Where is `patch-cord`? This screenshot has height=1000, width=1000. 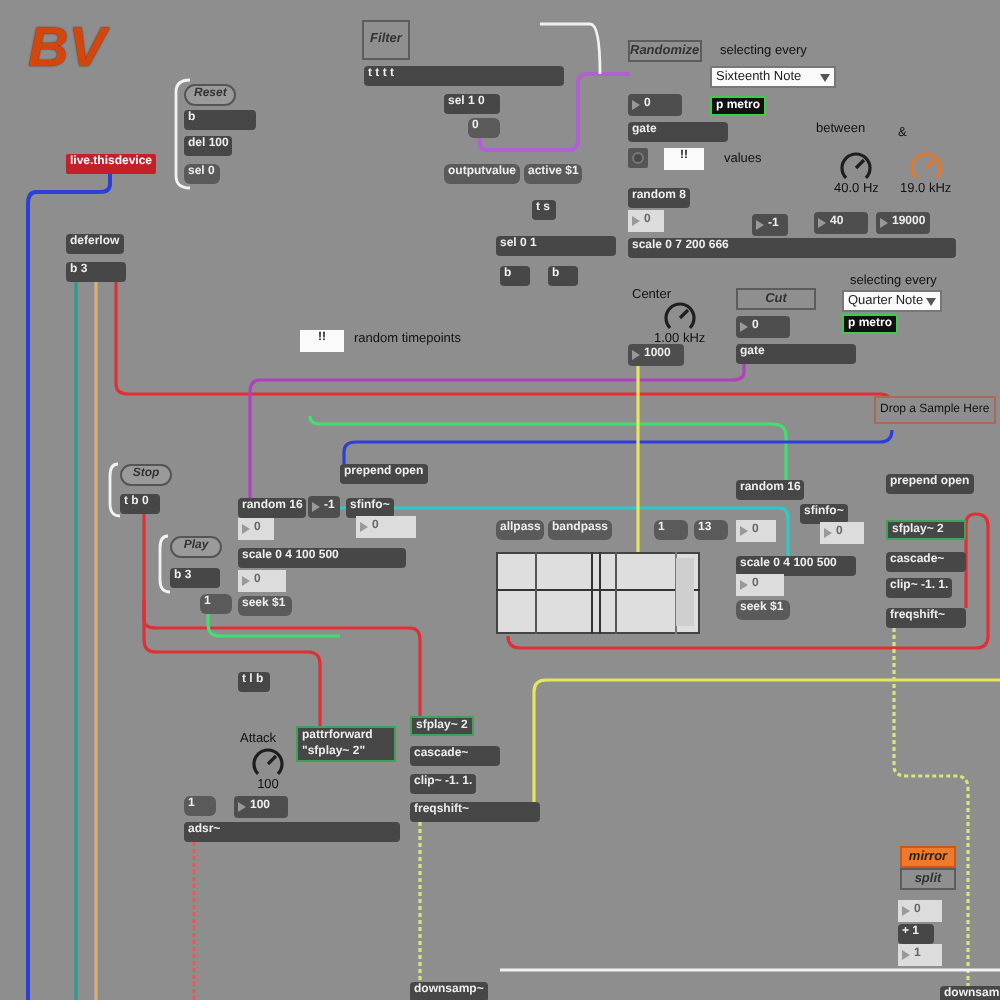 patch-cord is located at coordinates (182, 134).